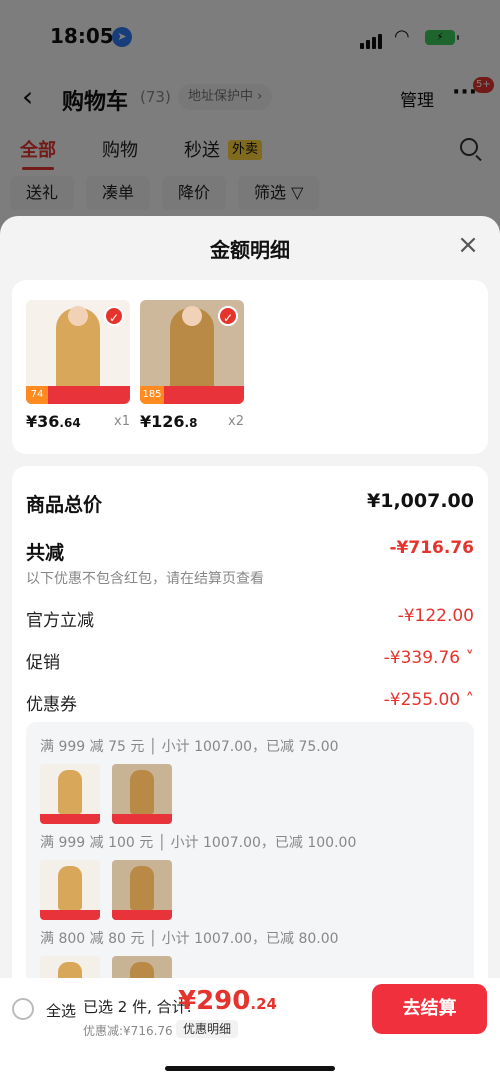  Describe the element at coordinates (51, 705) in the screenshot. I see `coupon-label: 优惠券` at that location.